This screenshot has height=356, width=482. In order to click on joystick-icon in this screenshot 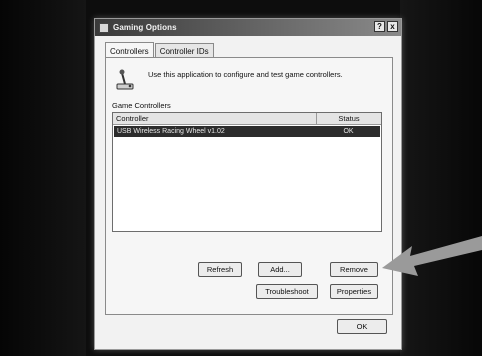, I will do `click(125, 79)`.